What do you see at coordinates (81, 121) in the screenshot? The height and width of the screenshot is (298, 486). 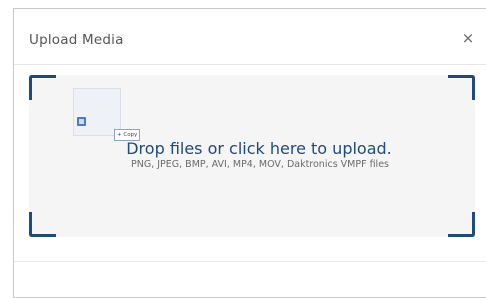 I see `file-icon` at bounding box center [81, 121].